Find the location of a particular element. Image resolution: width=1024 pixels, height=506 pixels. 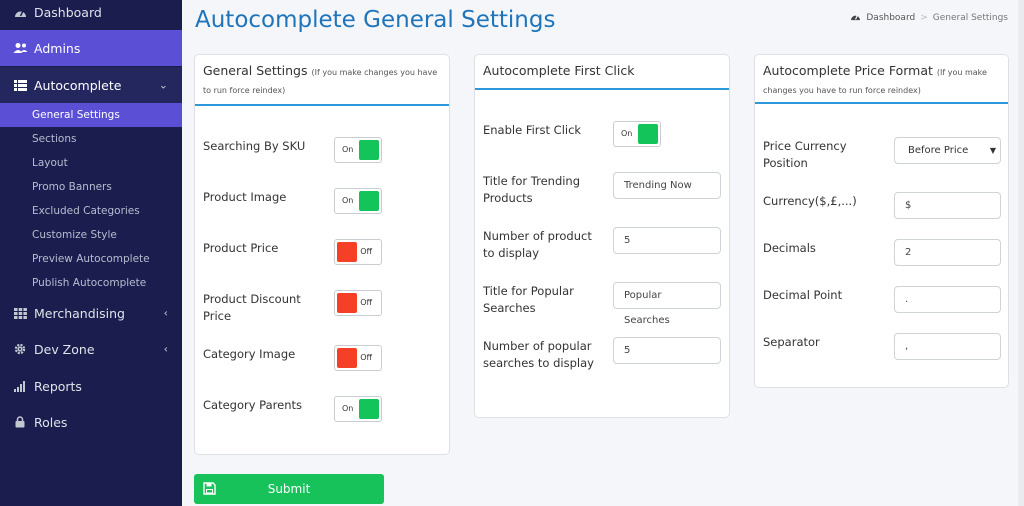

enable-first-click-toggle: On is located at coordinates (637, 134).